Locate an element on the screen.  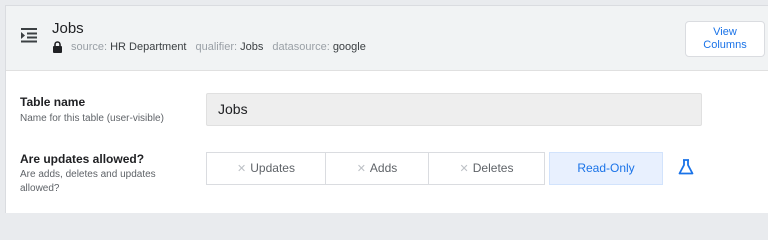
source-value: HR Department is located at coordinates (148, 47).